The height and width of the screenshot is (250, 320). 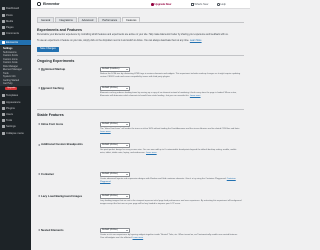 I want to click on menu-item-label: Media, so click(x=10, y=21).